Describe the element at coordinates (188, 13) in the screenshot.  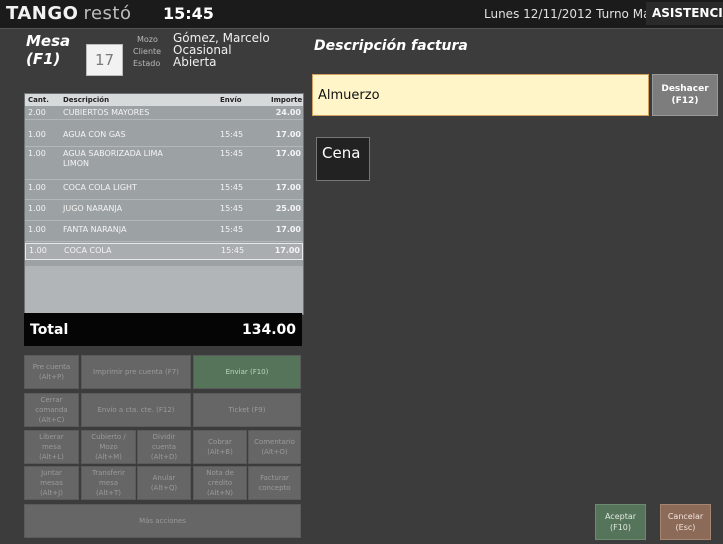
I see `clock: 15:45` at that location.